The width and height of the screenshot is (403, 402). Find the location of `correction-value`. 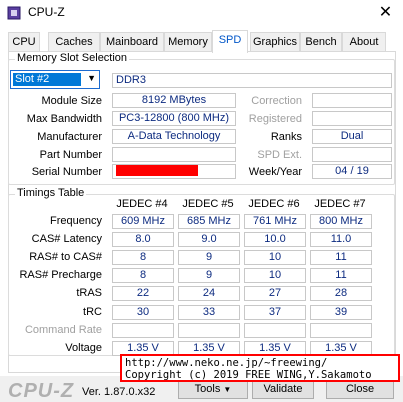

correction-value is located at coordinates (352, 100).